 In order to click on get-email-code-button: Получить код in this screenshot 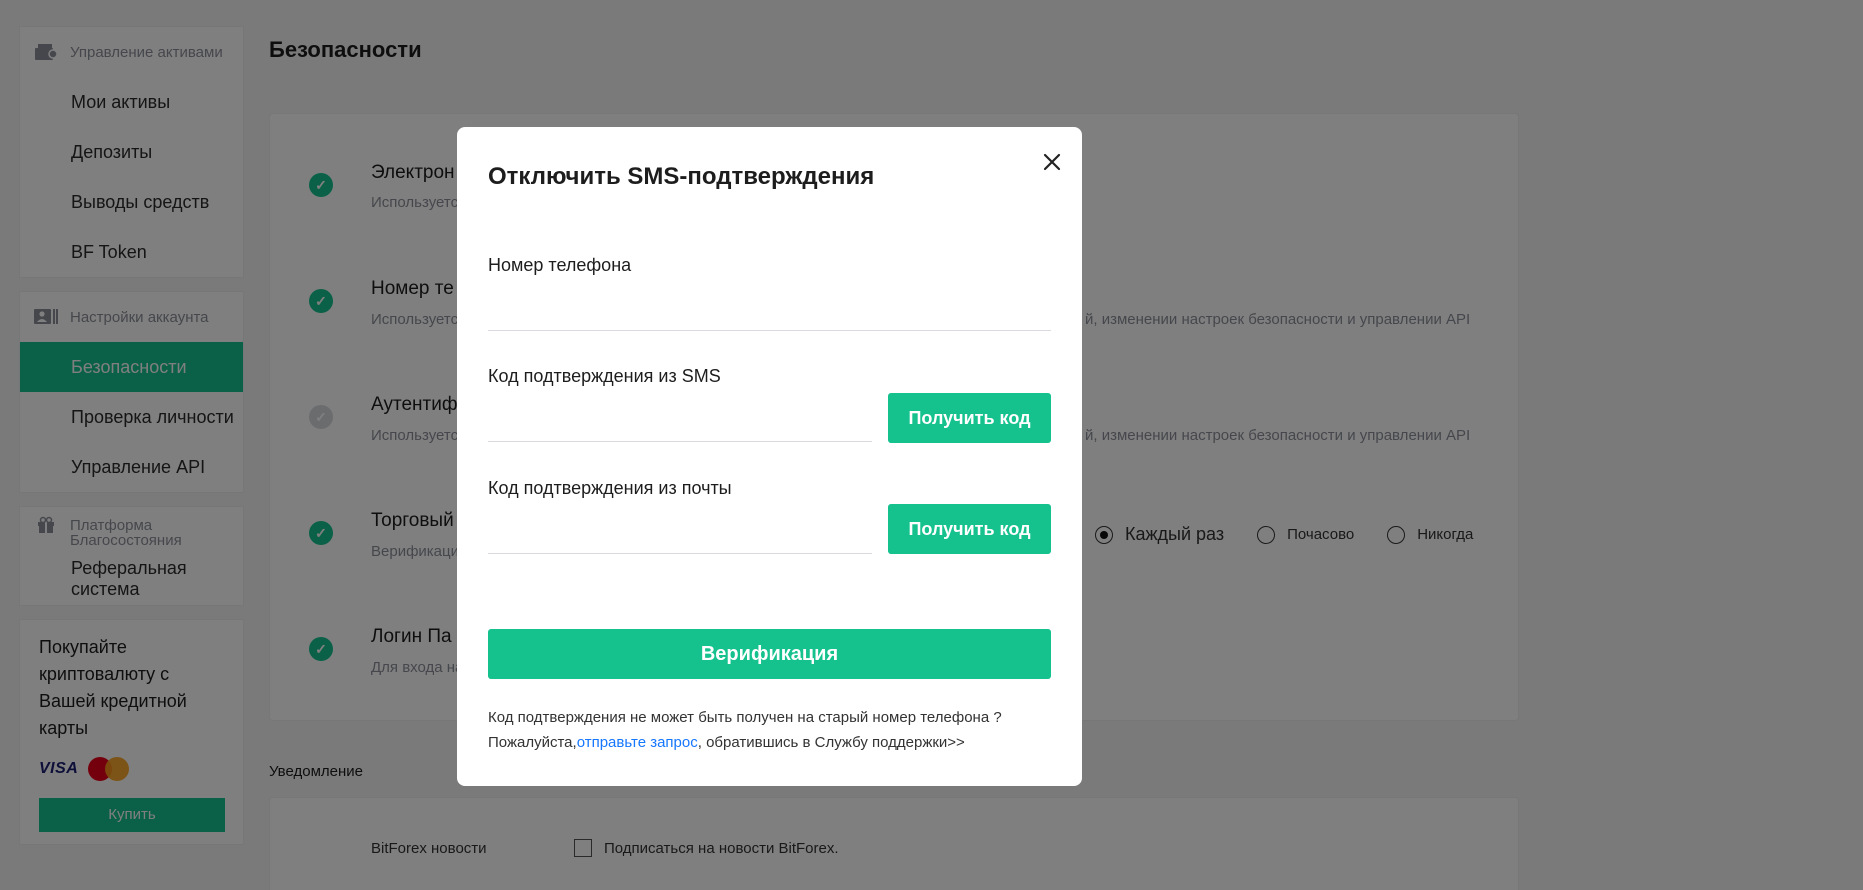, I will do `click(969, 529)`.